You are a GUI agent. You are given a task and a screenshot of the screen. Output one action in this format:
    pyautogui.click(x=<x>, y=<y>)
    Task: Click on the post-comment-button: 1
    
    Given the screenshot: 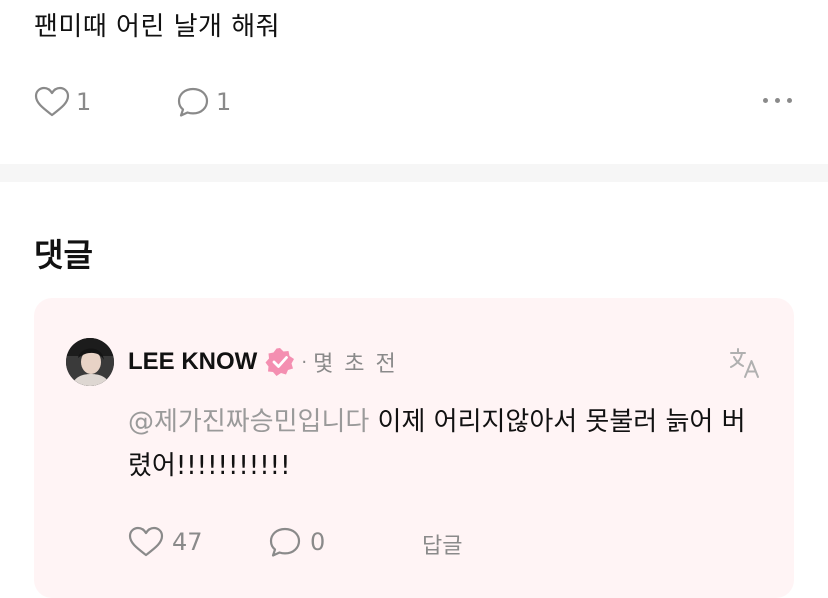 What is the action you would take?
    pyautogui.click(x=203, y=102)
    